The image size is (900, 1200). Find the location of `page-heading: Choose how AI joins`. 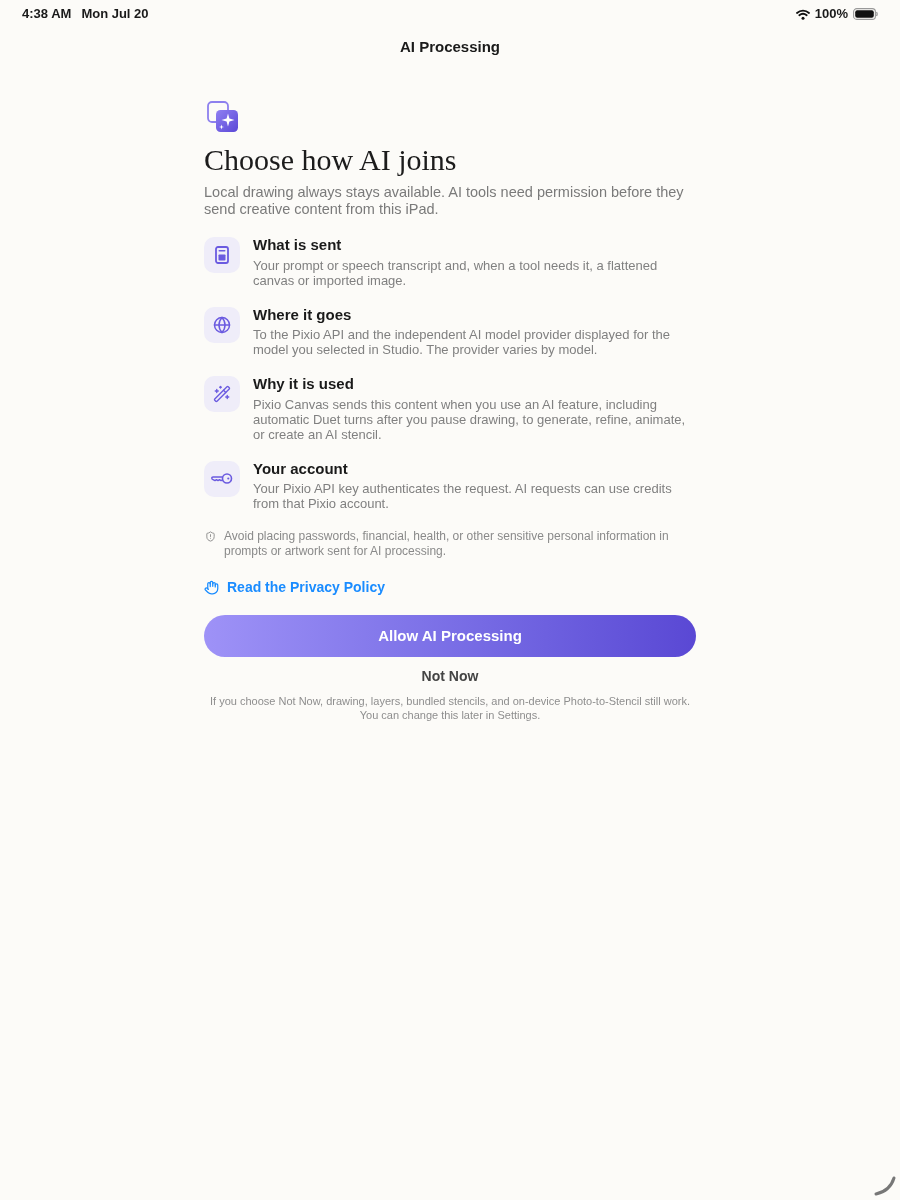

page-heading: Choose how AI joins is located at coordinates (331, 160).